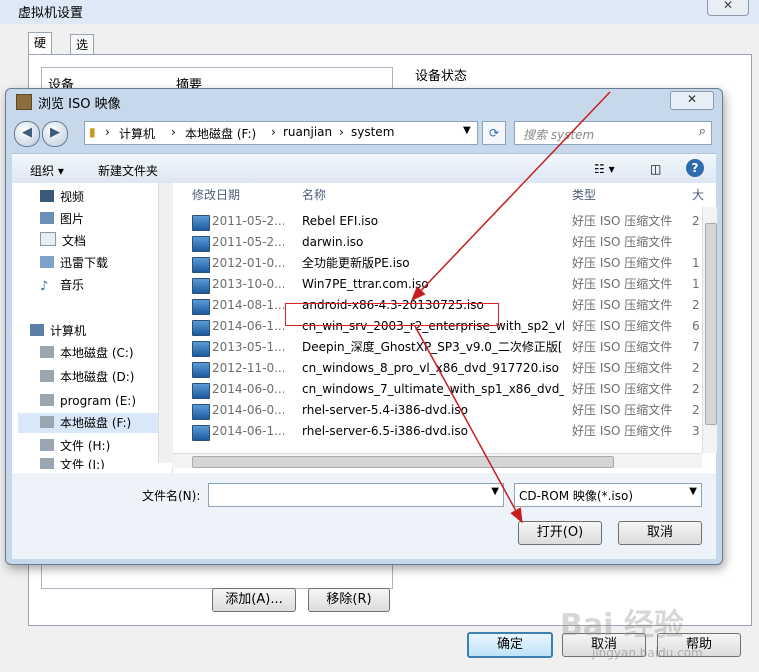 The height and width of the screenshot is (672, 759). I want to click on arrow-to-file, so click(510, 196).